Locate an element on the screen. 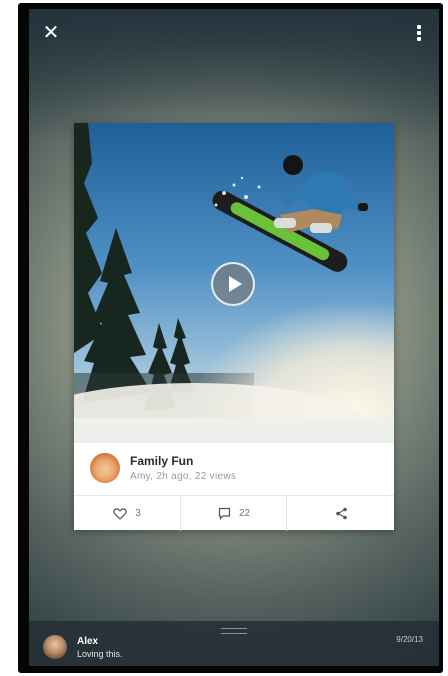 The width and height of the screenshot is (448, 676). post-title: Family Fun is located at coordinates (162, 461).